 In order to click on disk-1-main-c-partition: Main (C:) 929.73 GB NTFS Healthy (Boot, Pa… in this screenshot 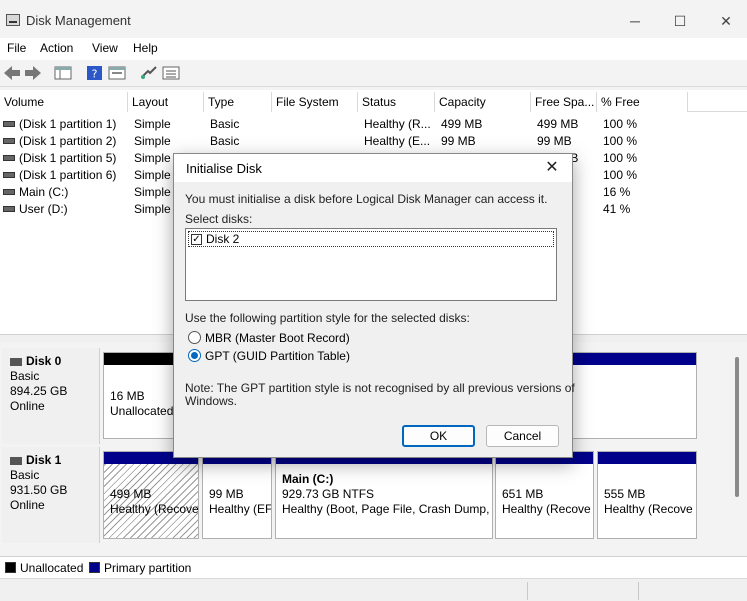, I will do `click(384, 495)`.